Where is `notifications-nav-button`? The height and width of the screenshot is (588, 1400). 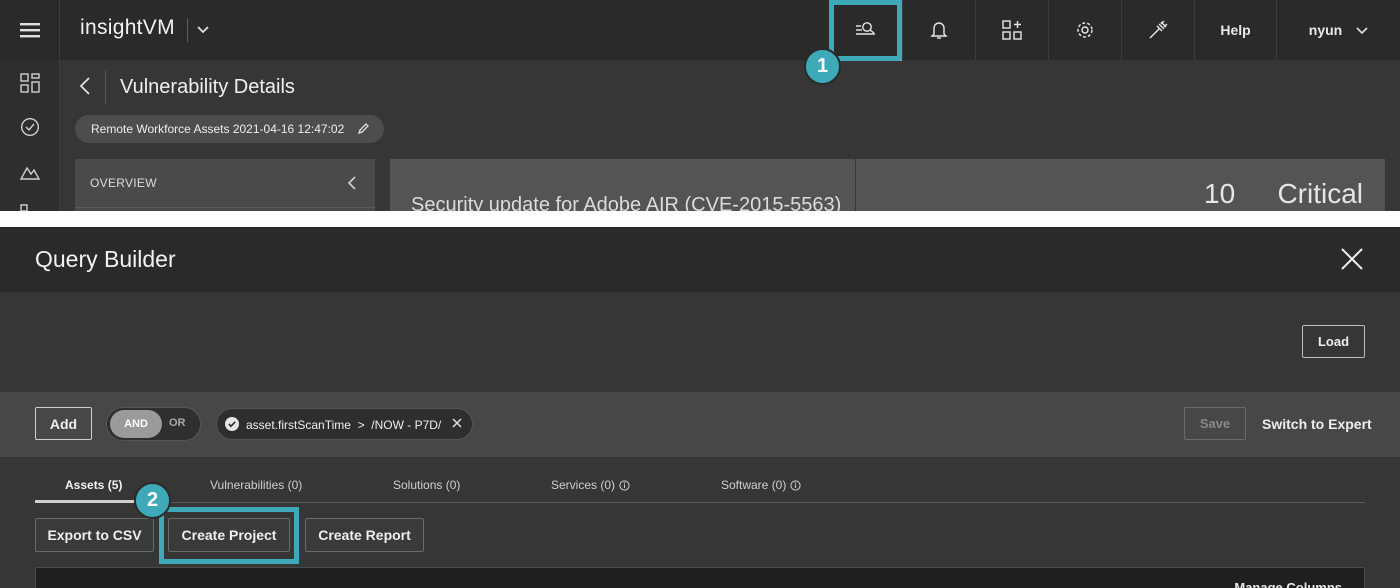 notifications-nav-button is located at coordinates (938, 30).